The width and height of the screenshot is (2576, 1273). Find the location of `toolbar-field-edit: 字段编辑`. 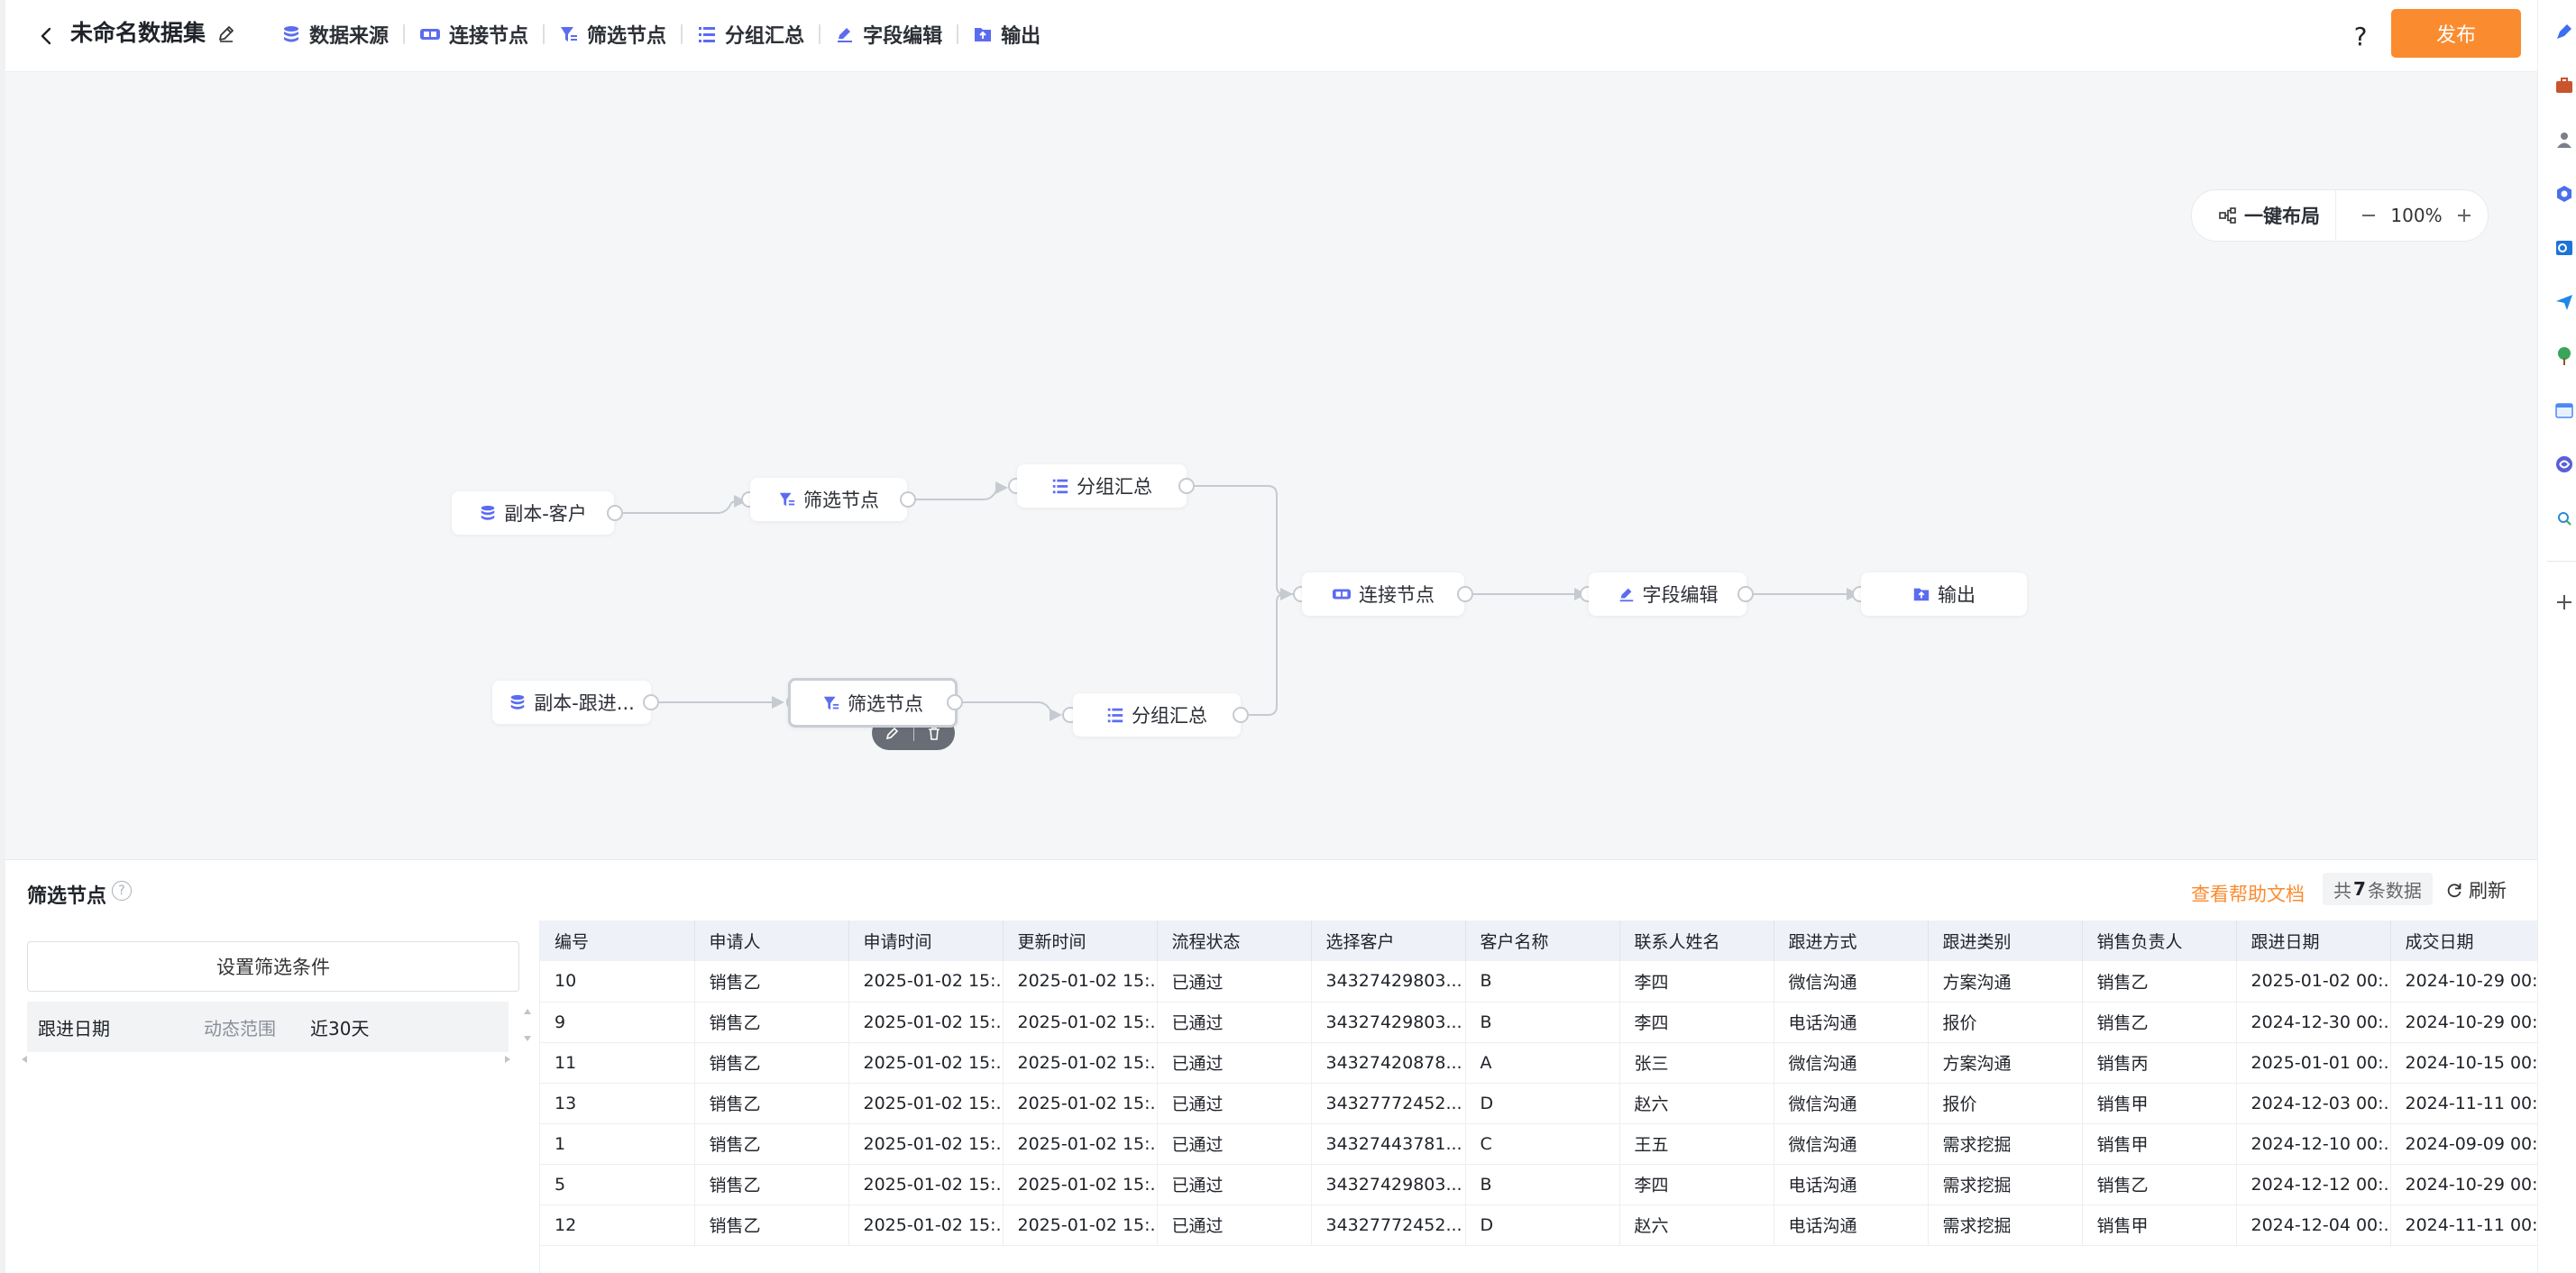

toolbar-field-edit: 字段编辑 is located at coordinates (888, 34).